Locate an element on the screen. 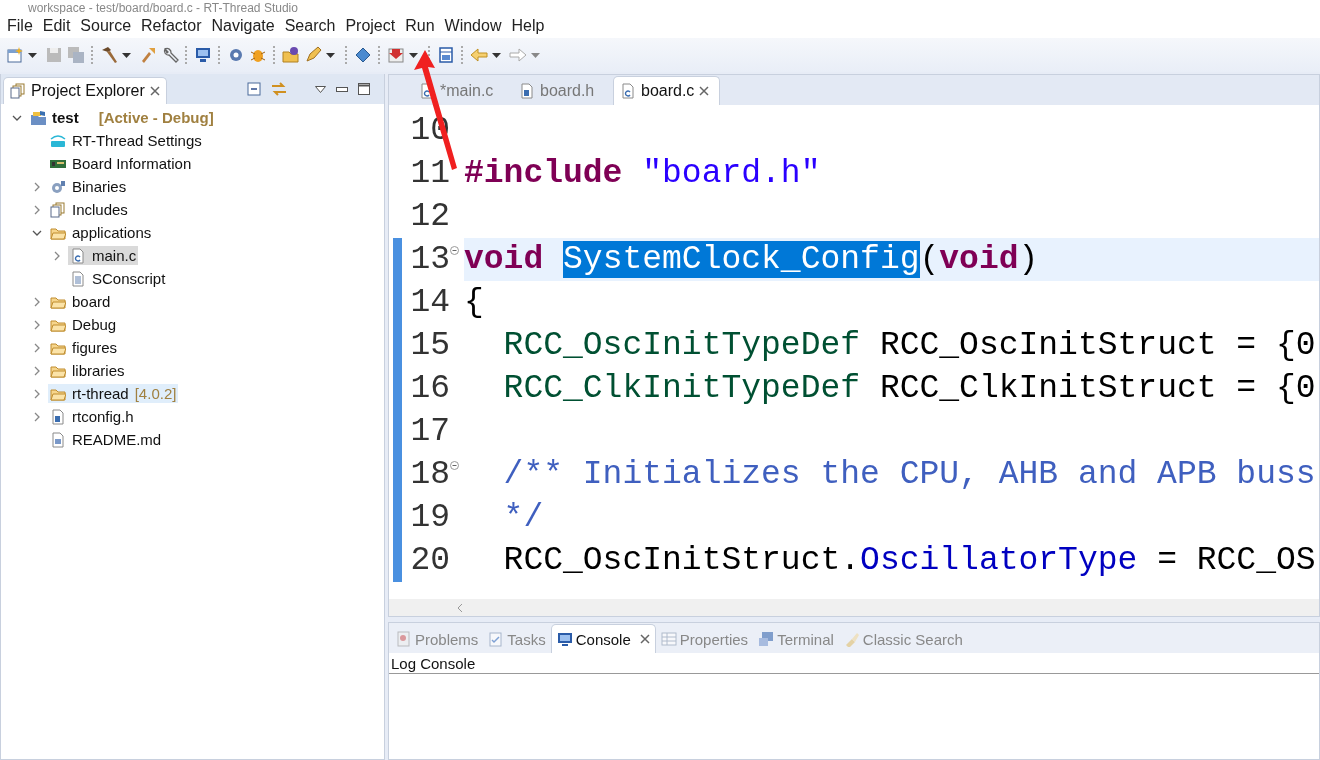 The image size is (1320, 760). menu-item: Refactor is located at coordinates (171, 26).